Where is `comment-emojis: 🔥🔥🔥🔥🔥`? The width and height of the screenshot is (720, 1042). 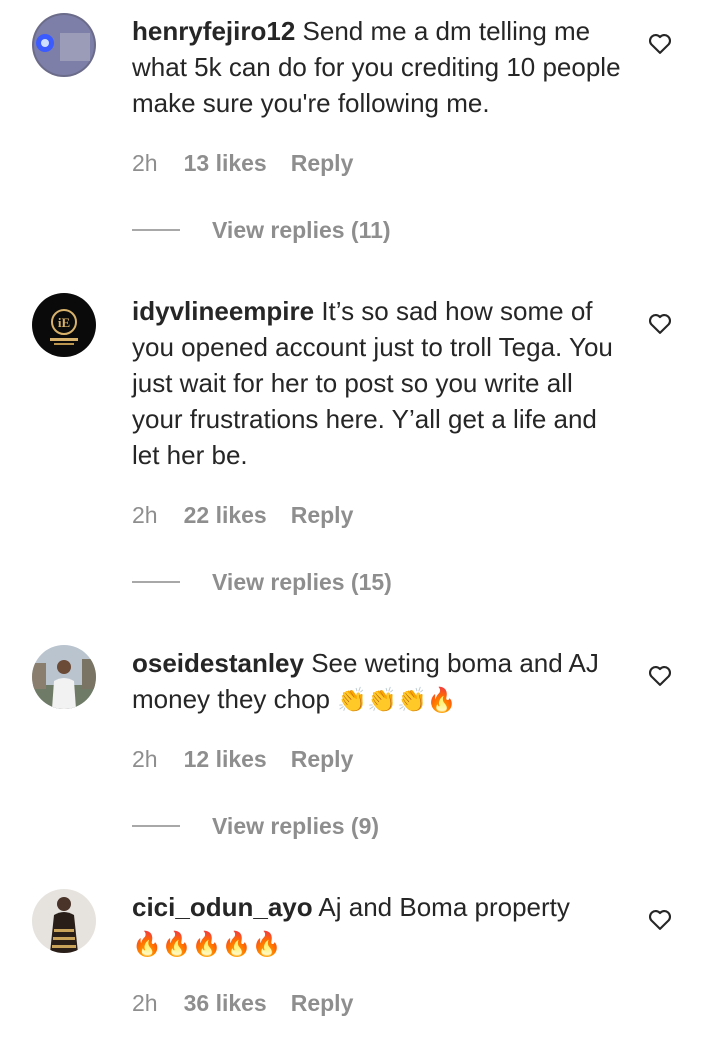 comment-emojis: 🔥🔥🔥🔥🔥 is located at coordinates (207, 944).